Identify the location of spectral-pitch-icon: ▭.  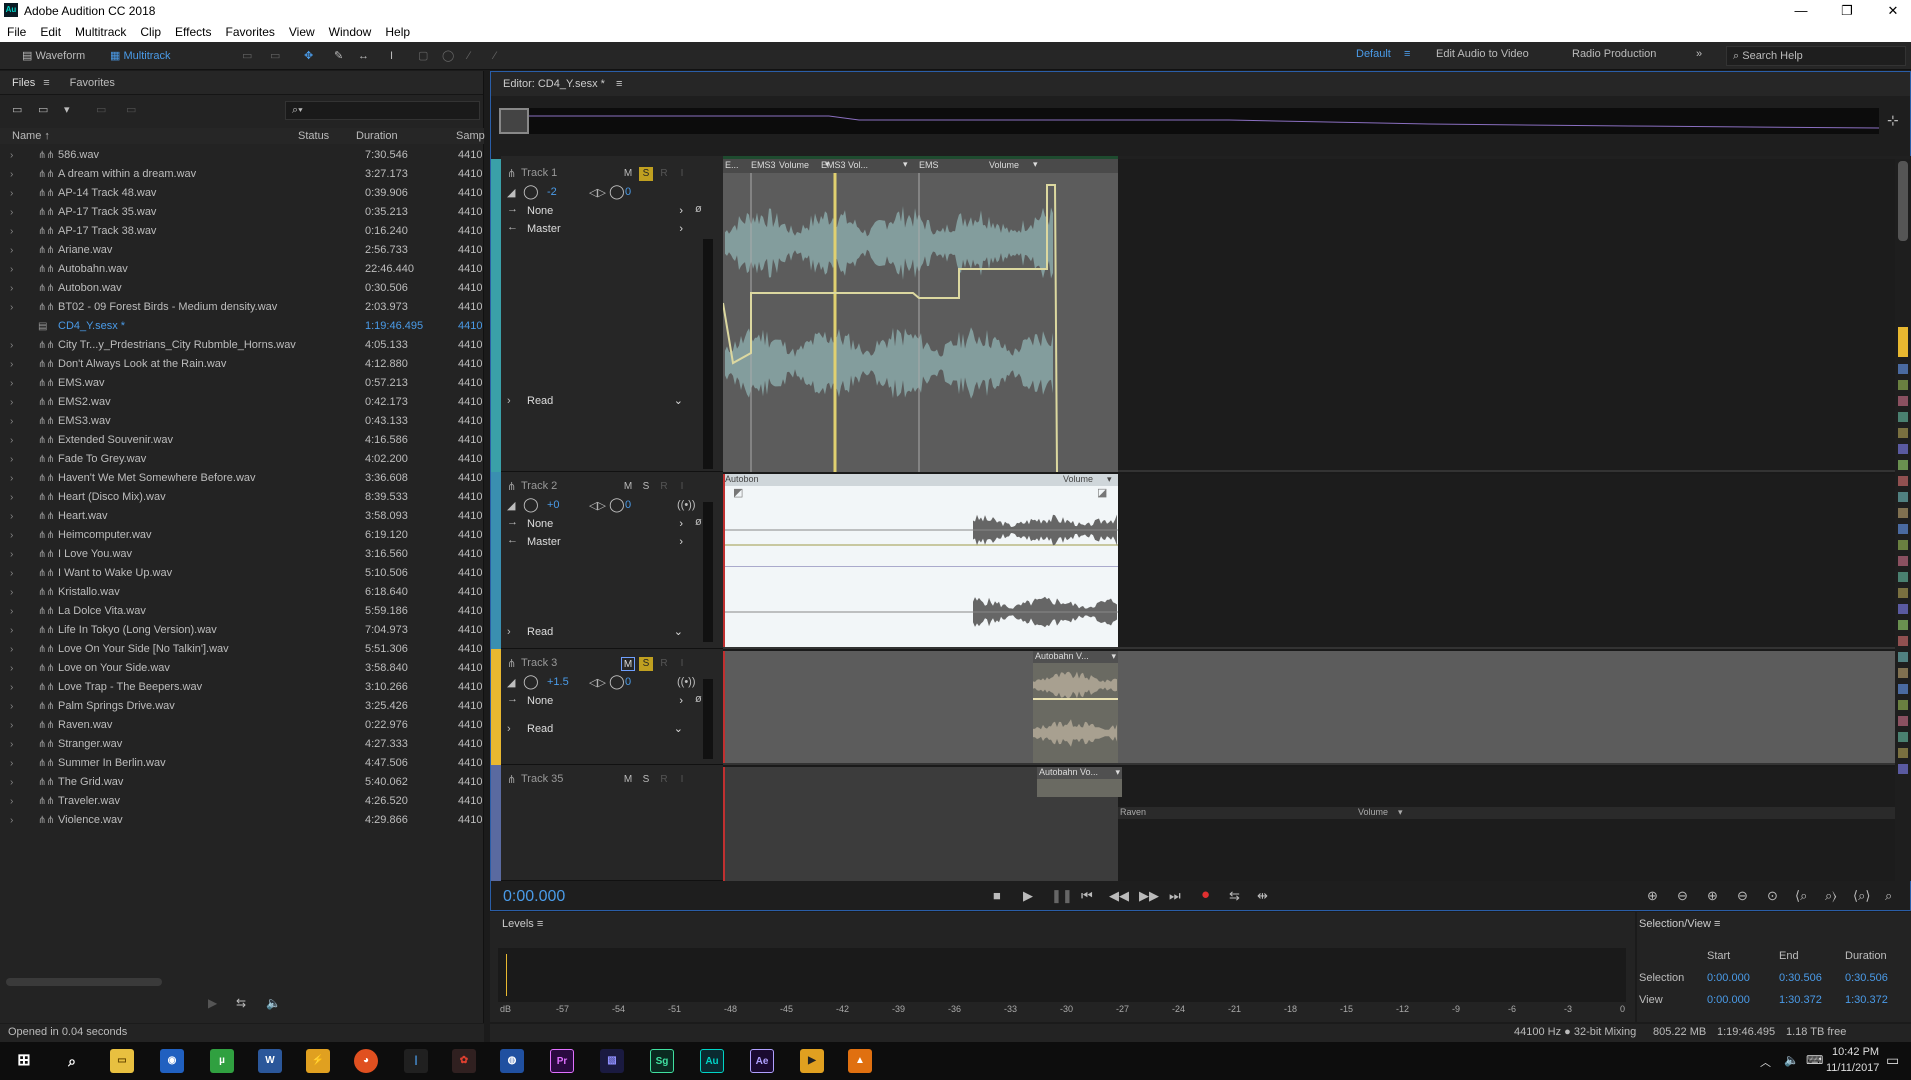
(275, 56).